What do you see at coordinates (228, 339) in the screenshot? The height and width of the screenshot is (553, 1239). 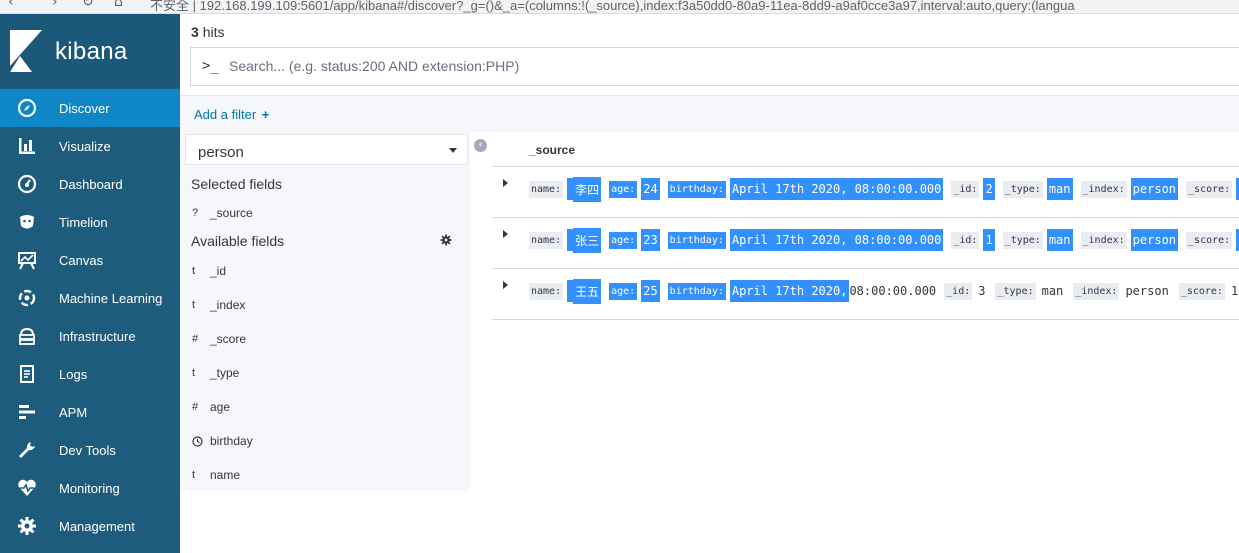 I see `field-name: _score` at bounding box center [228, 339].